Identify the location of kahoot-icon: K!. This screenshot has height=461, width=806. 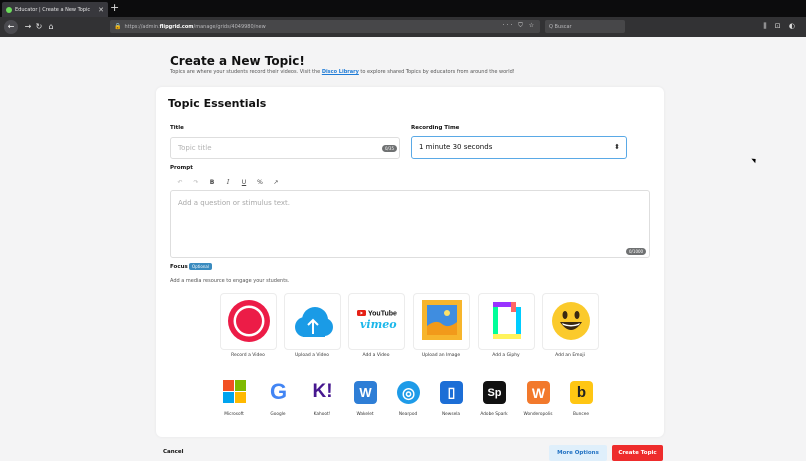
(322, 391).